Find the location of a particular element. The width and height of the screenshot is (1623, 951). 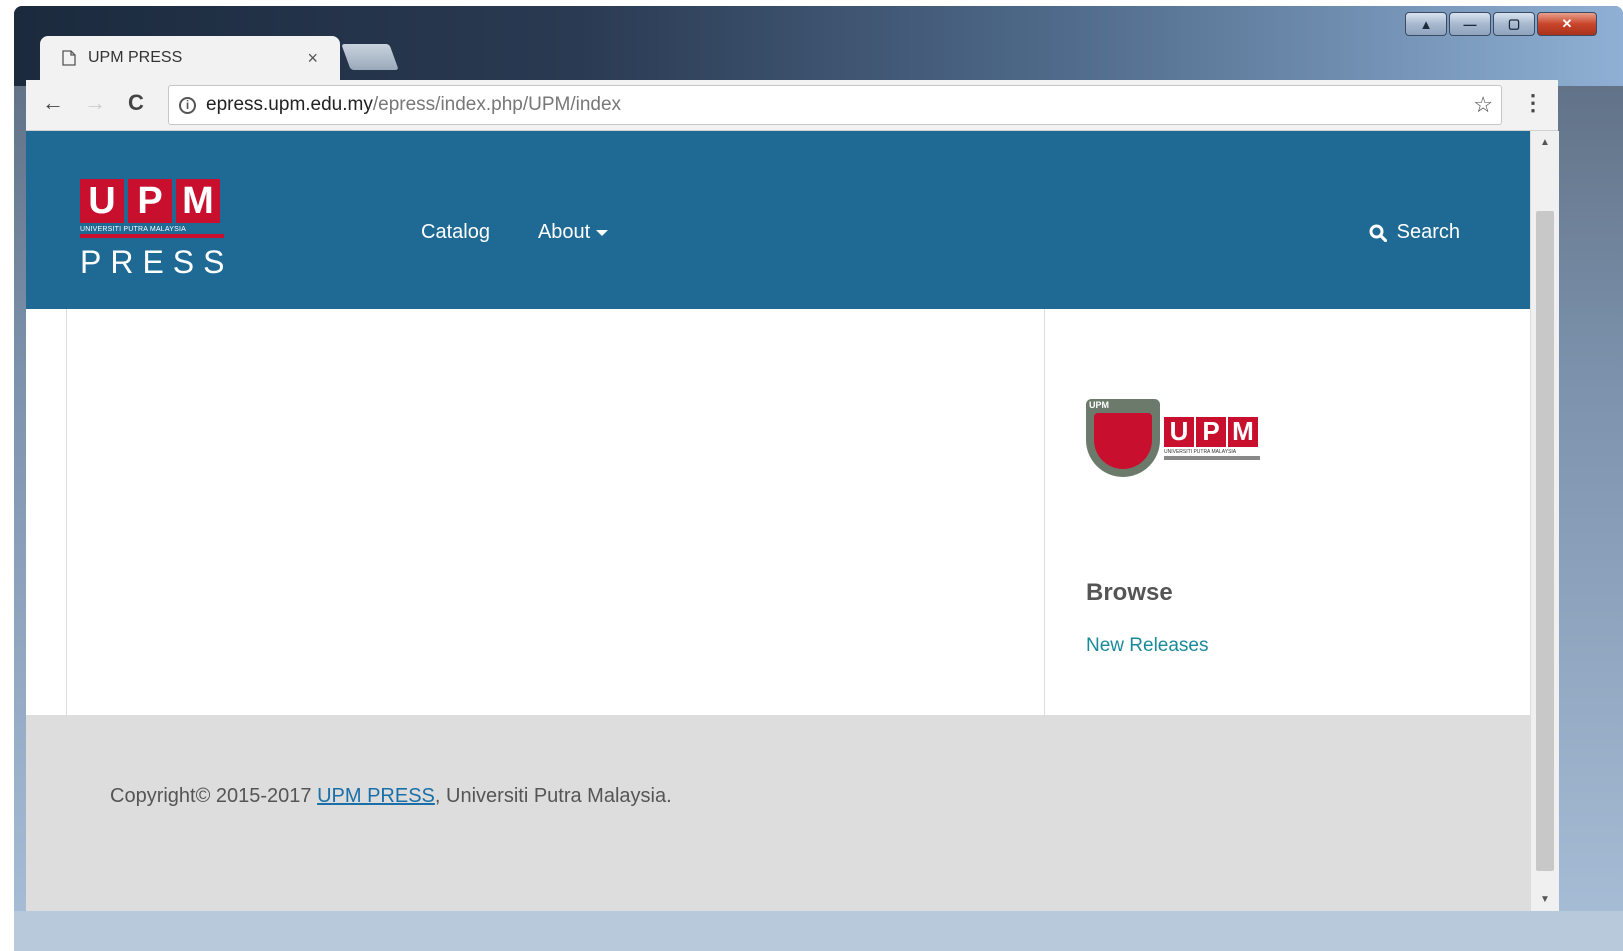

scroll-down-icon: ▼ is located at coordinates (1545, 899).